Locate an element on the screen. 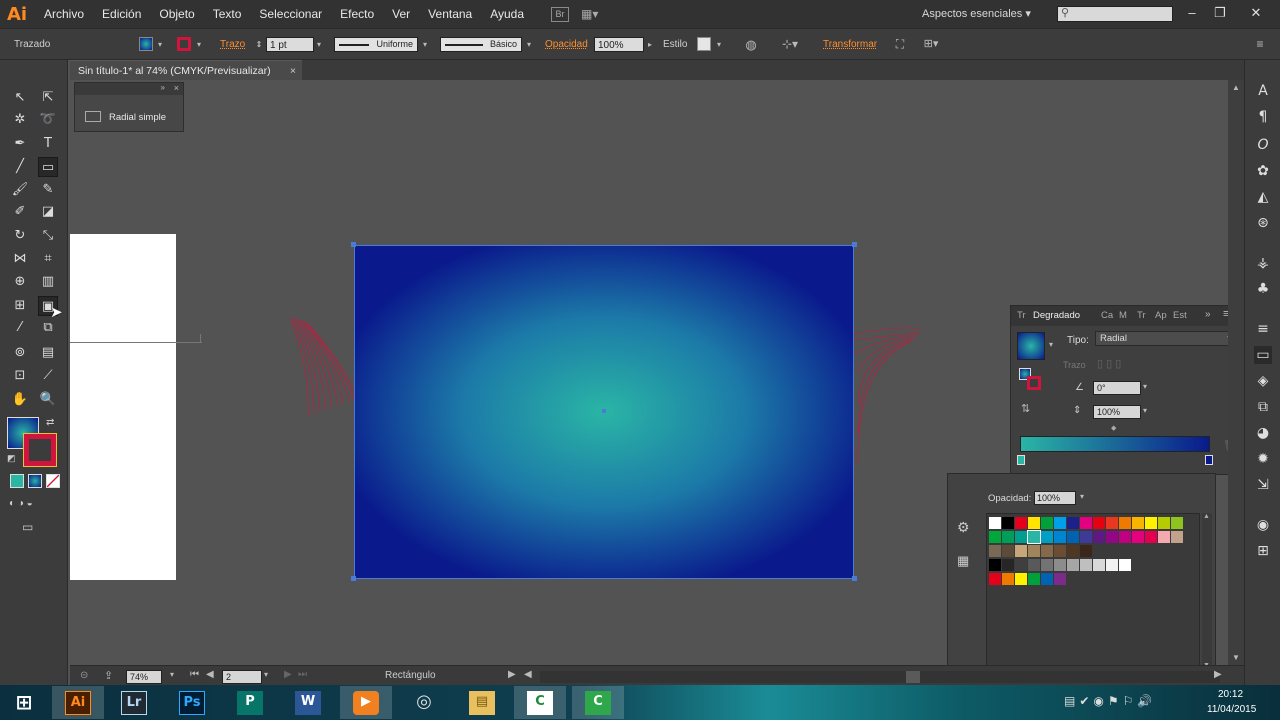 The height and width of the screenshot is (720, 1280). color-guide-icon: ✿ is located at coordinates (1263, 171).